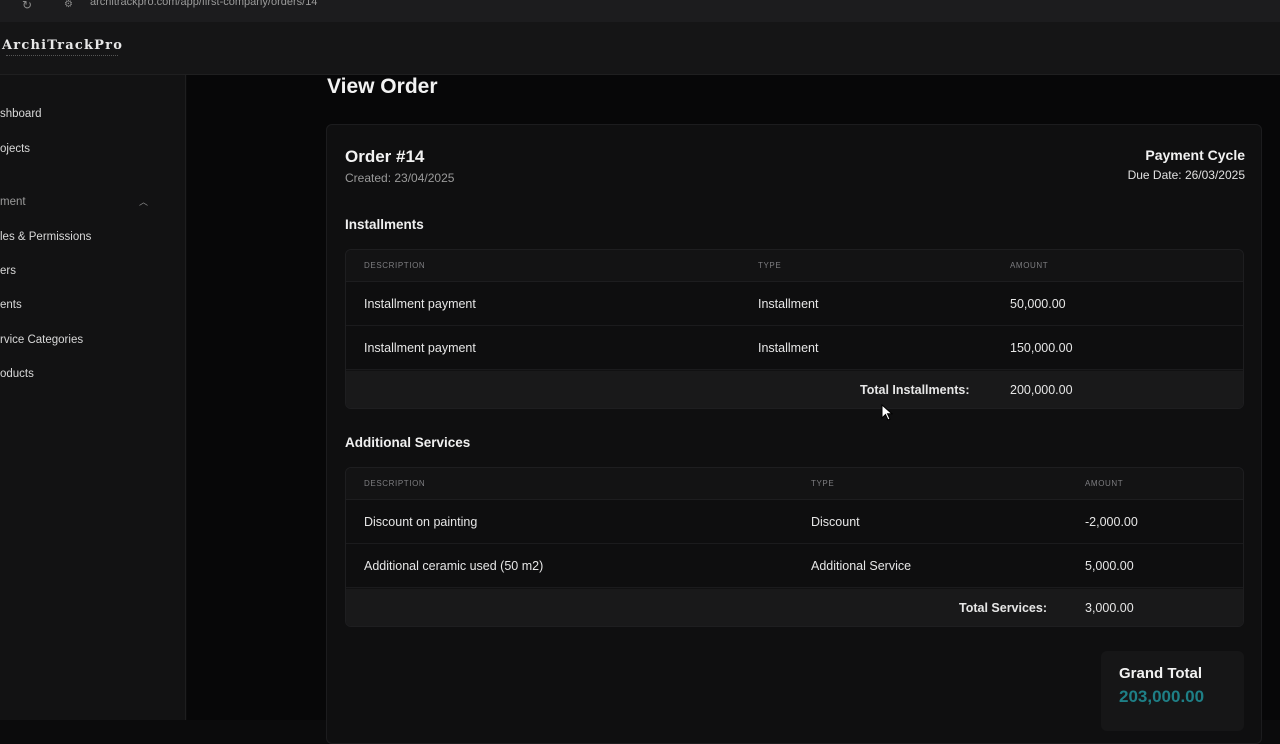 The width and height of the screenshot is (1280, 744). What do you see at coordinates (13, 202) in the screenshot?
I see `sidebar-group-management: ment` at bounding box center [13, 202].